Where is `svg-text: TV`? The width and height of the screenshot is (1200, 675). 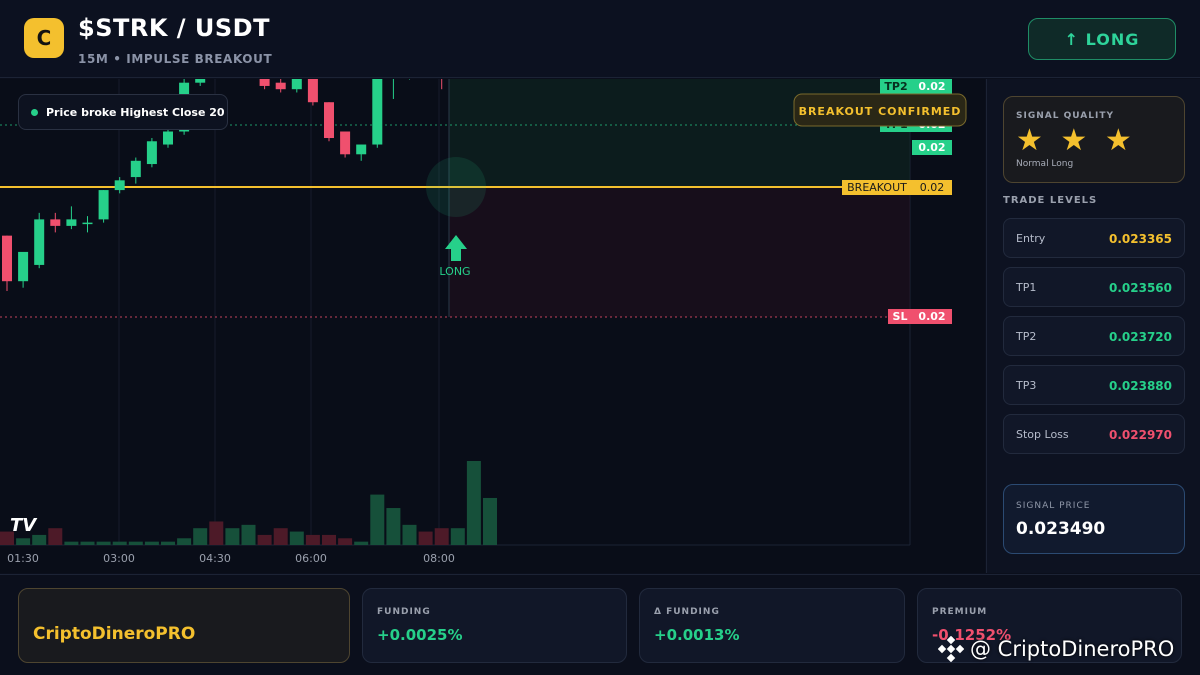 svg-text: TV is located at coordinates (24, 525).